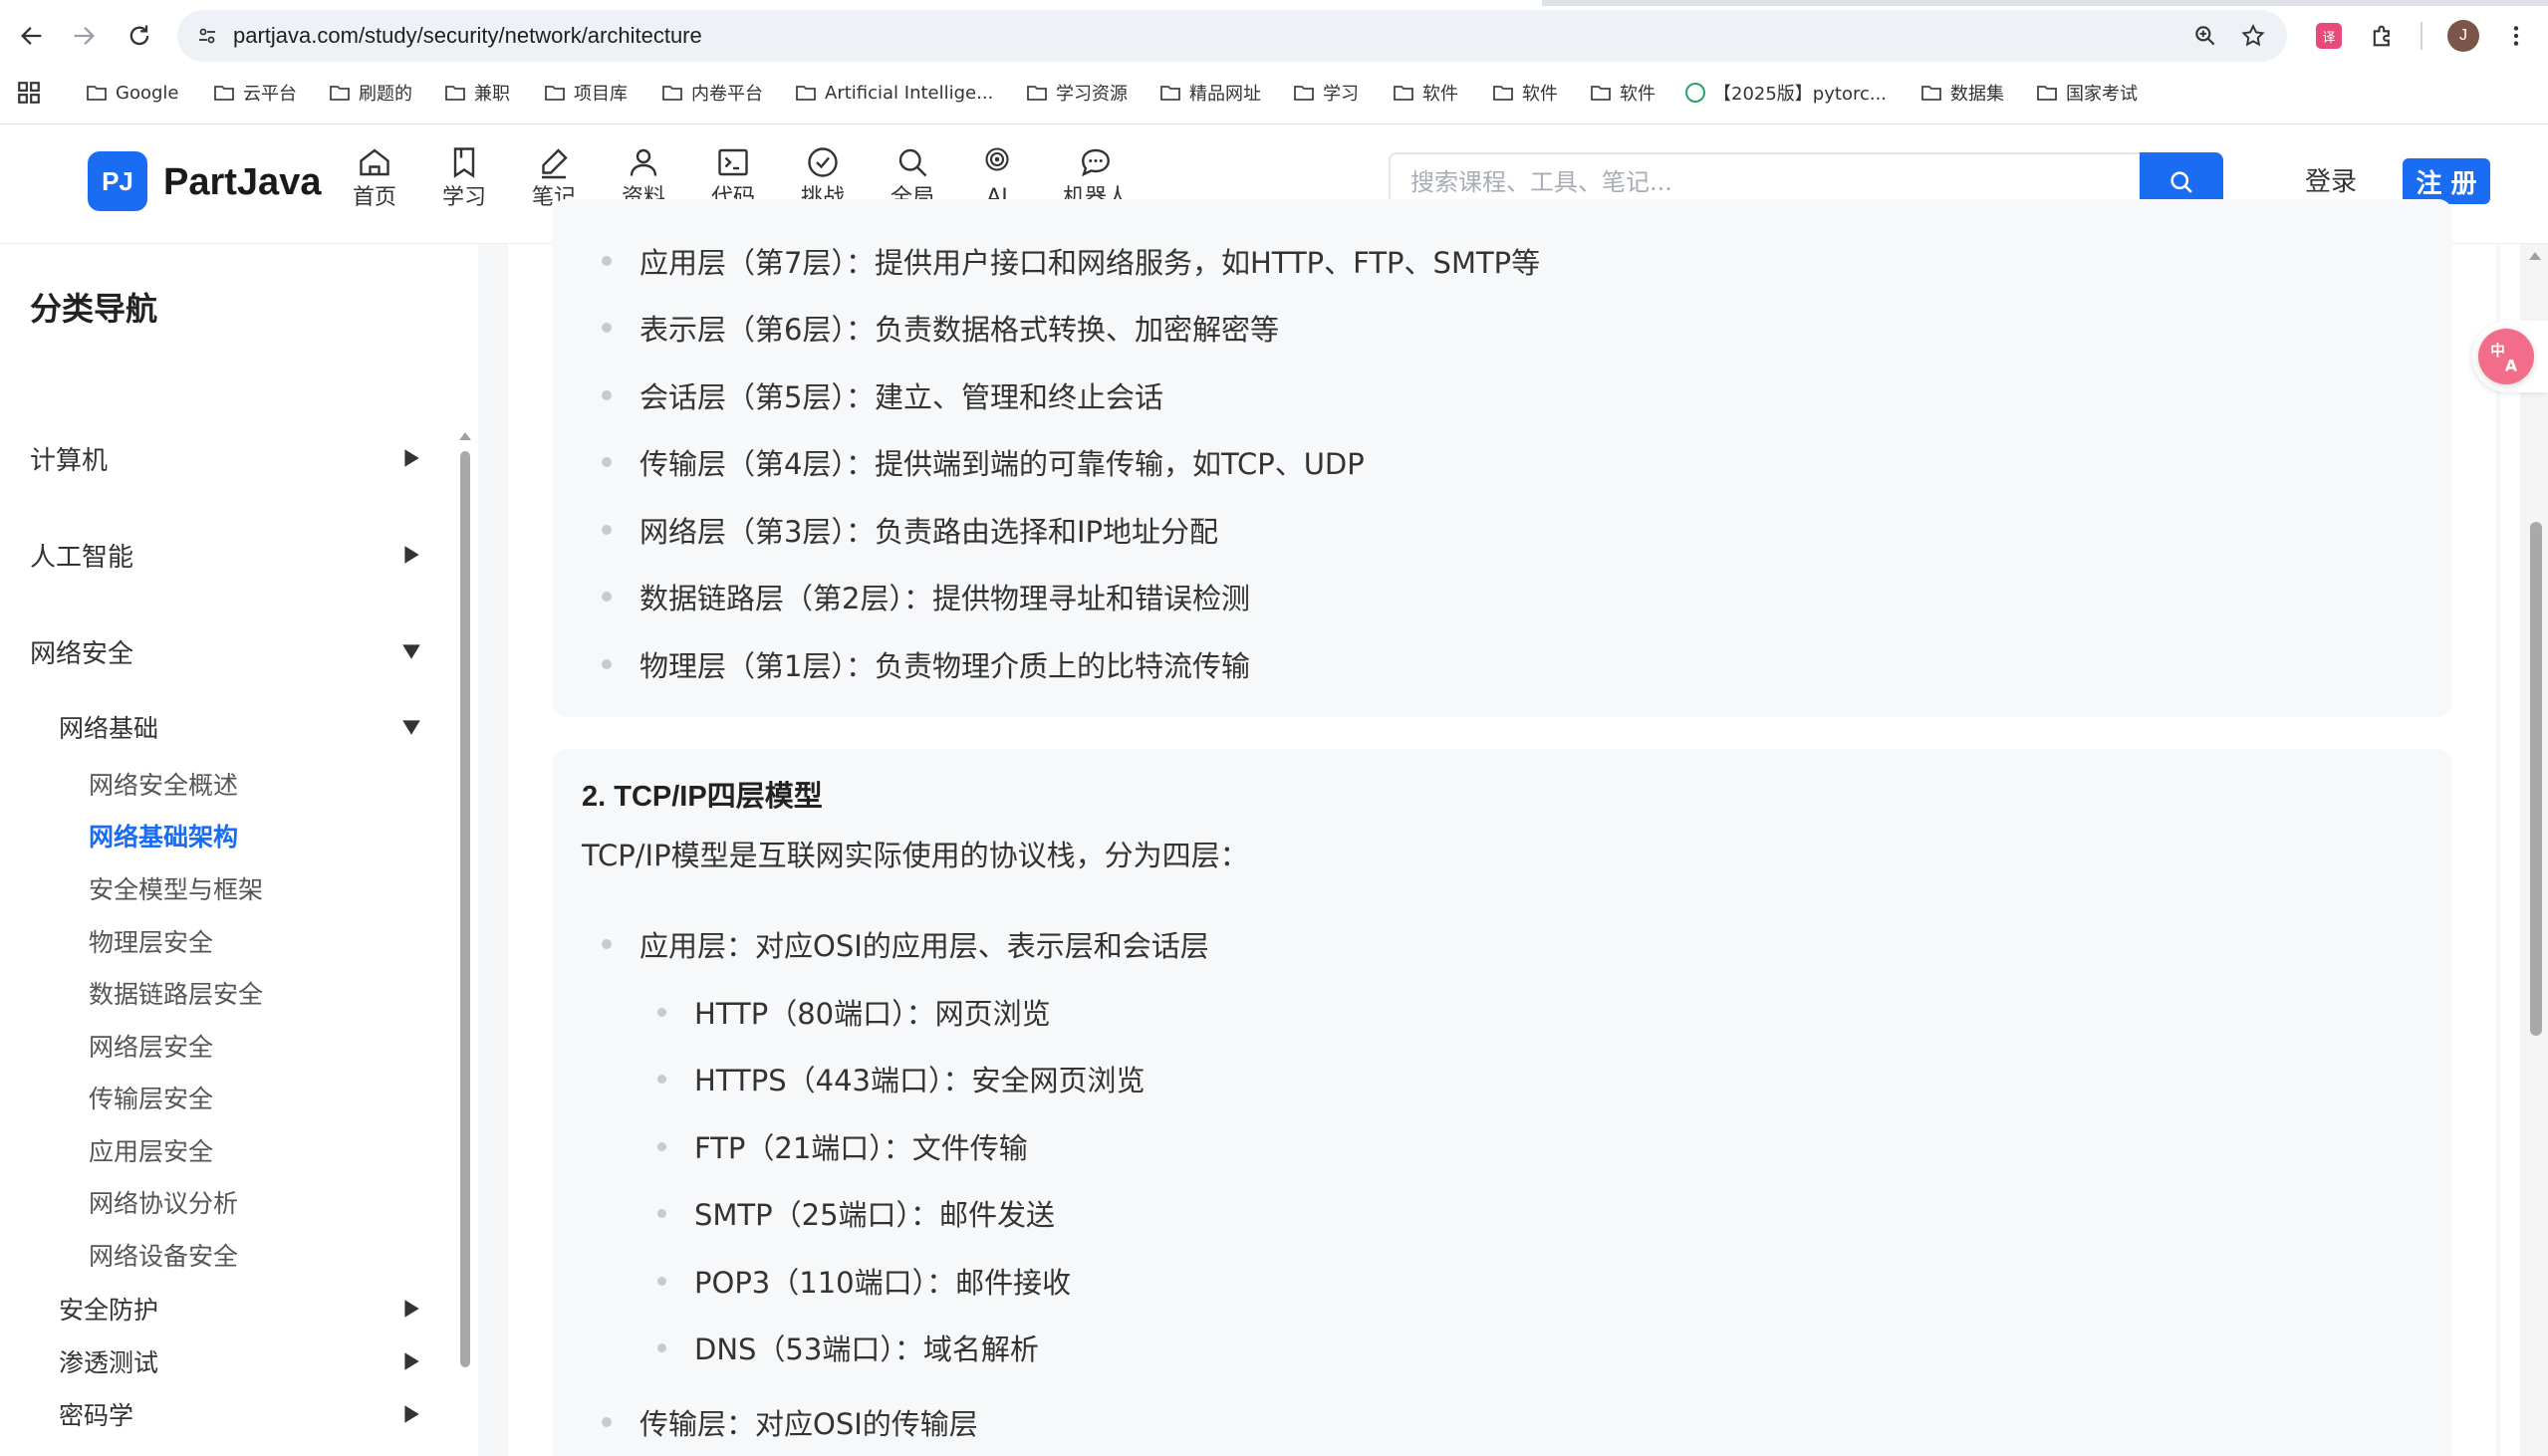 The image size is (2548, 1456). I want to click on list-item-text: POP3（110端口）：邮件接收, so click(883, 1283).